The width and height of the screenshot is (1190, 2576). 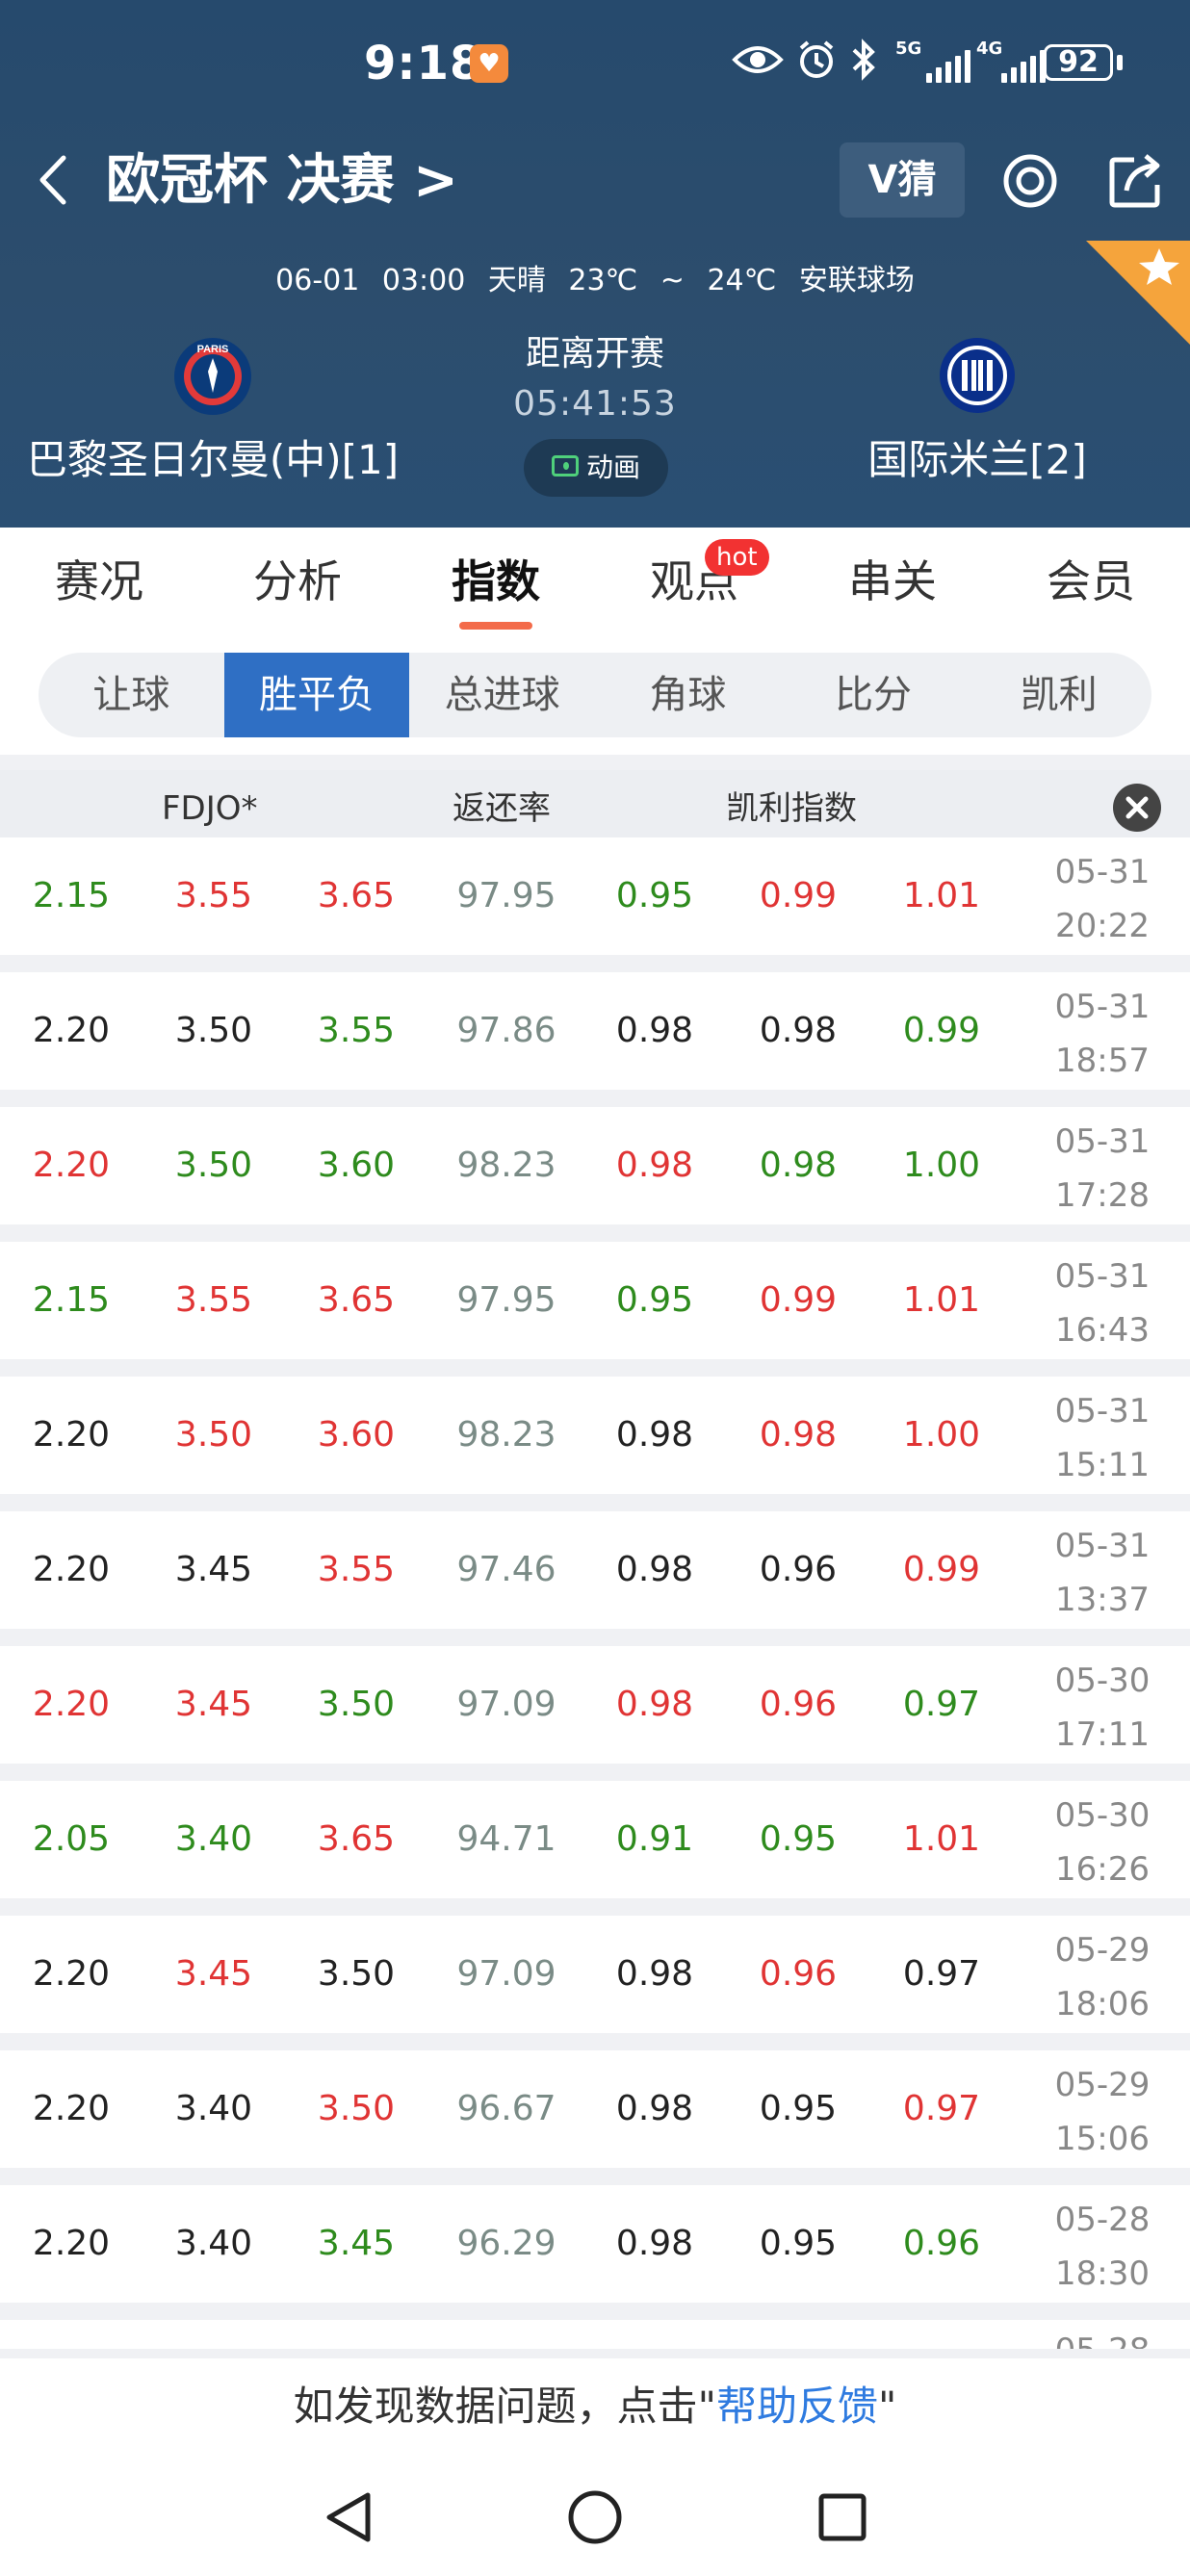 I want to click on tab-parlay: 串关, so click(x=893, y=582).